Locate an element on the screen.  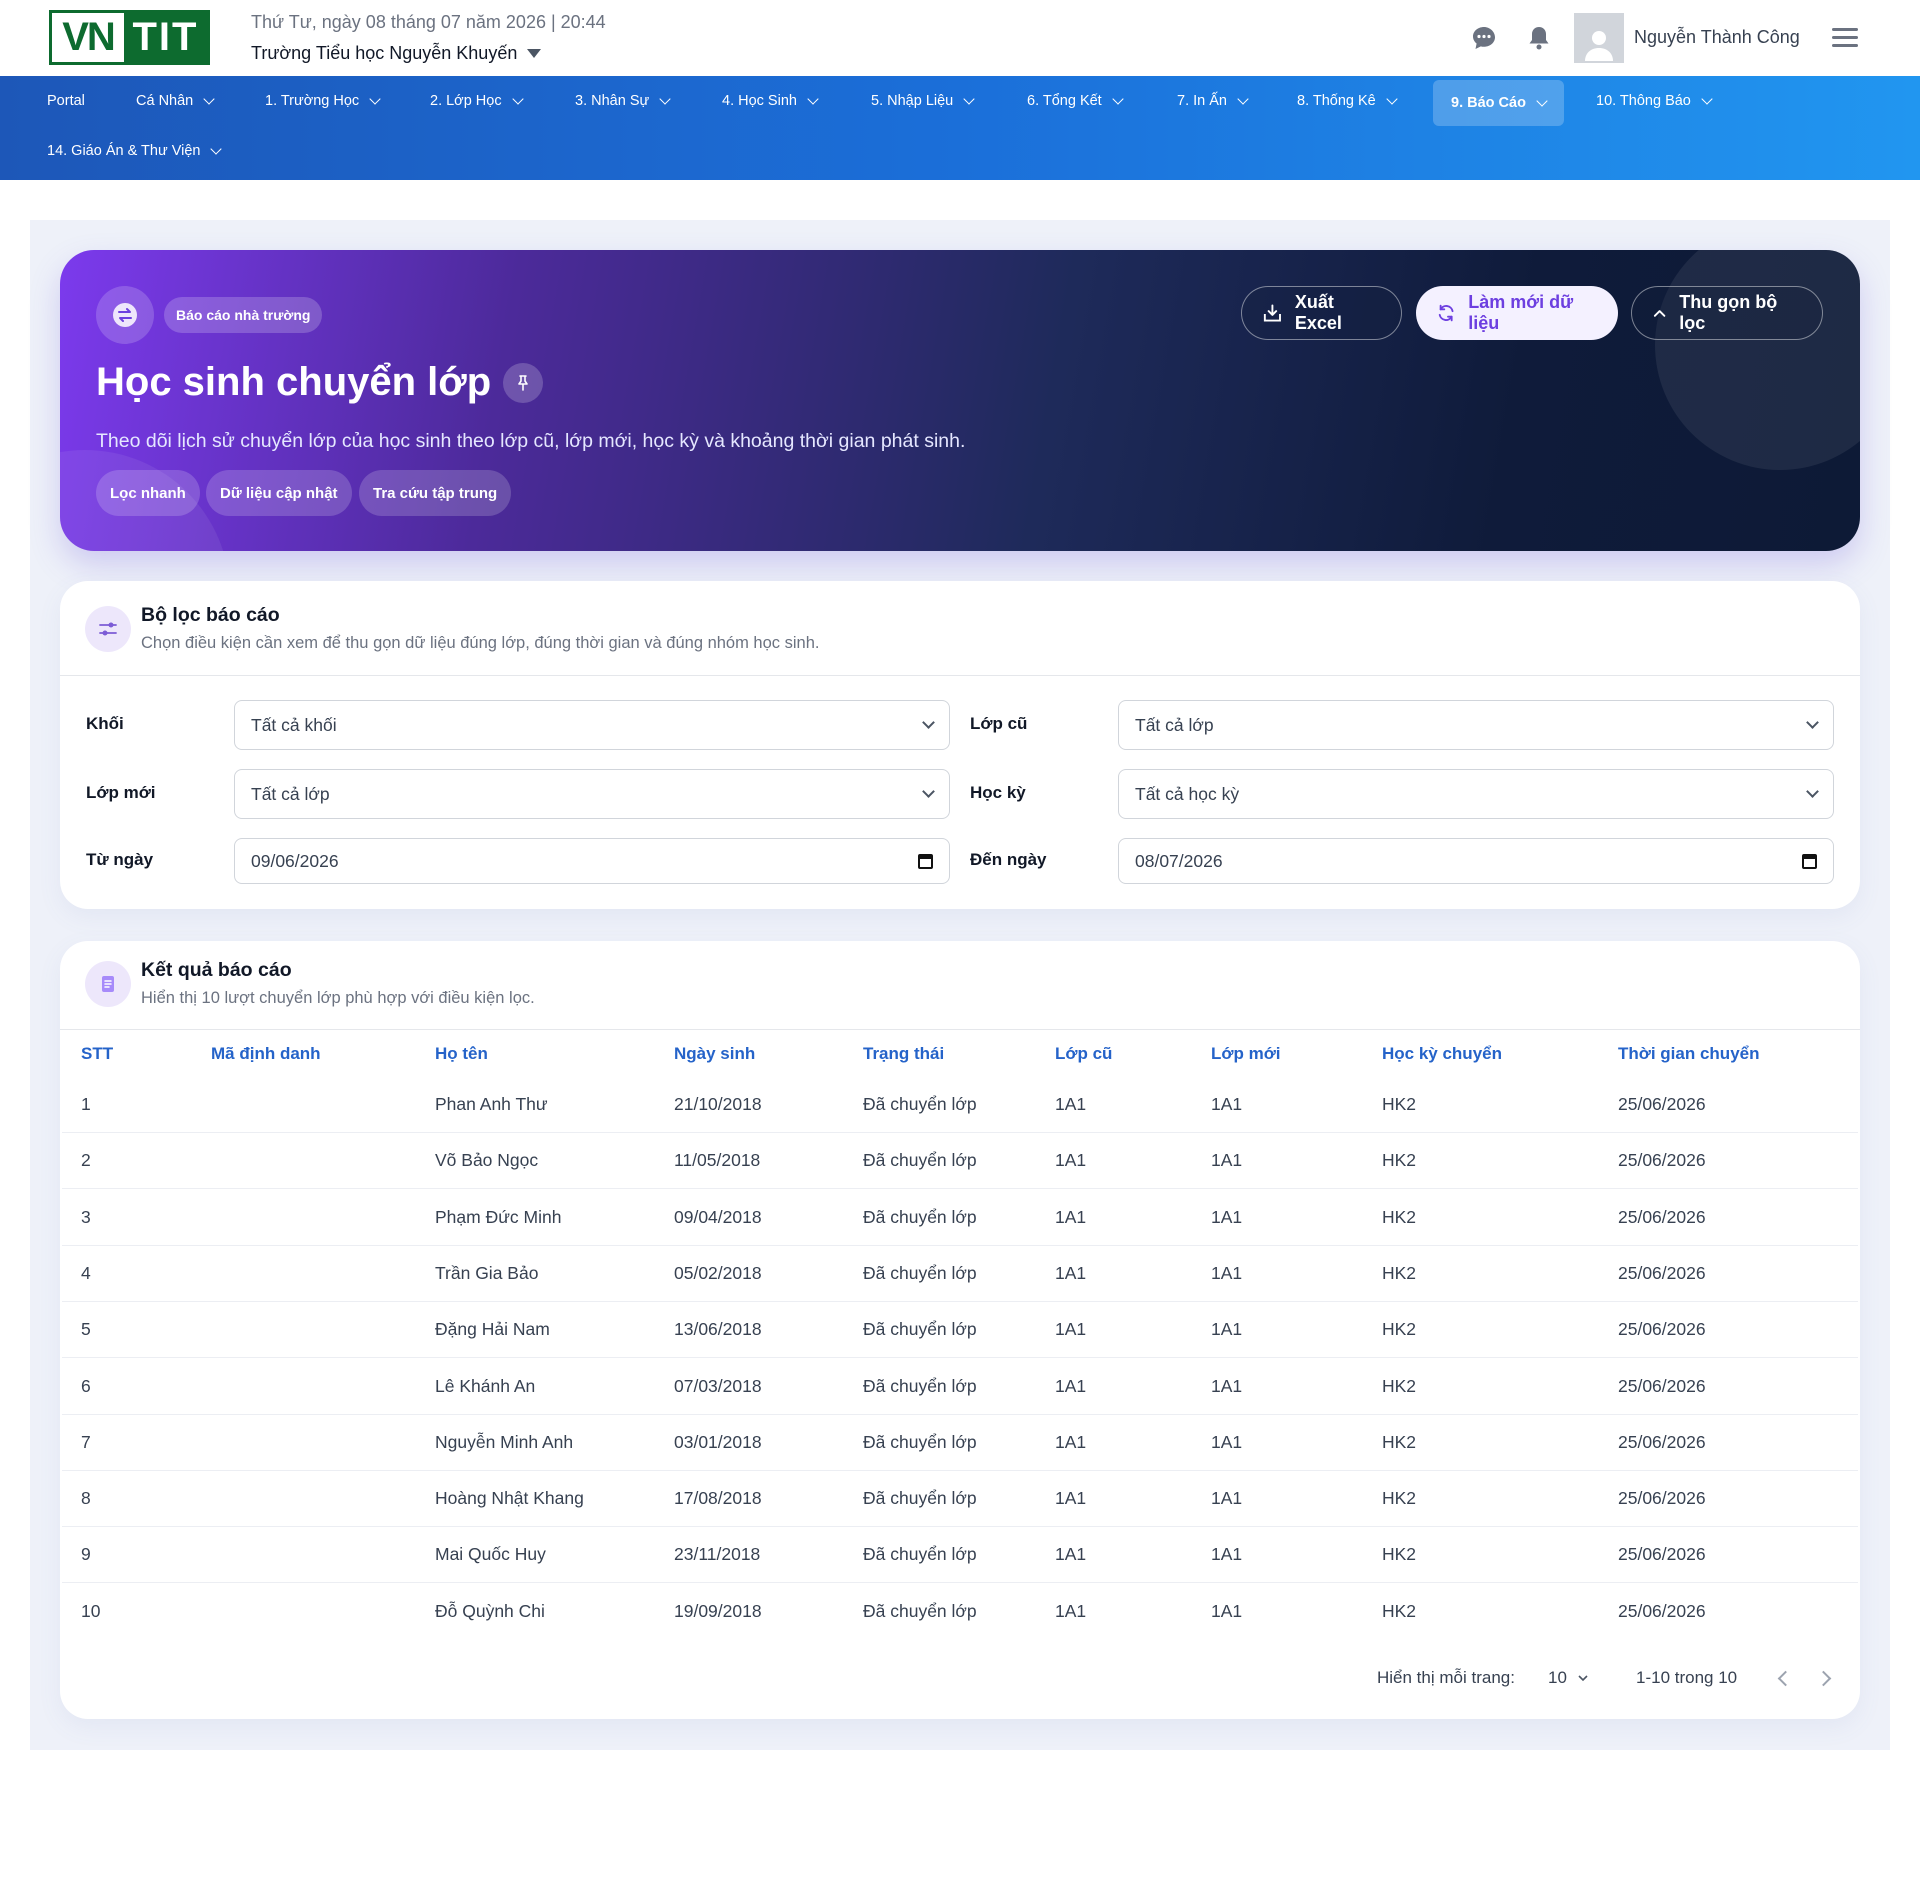
hamburger-icon is located at coordinates (1845, 38).